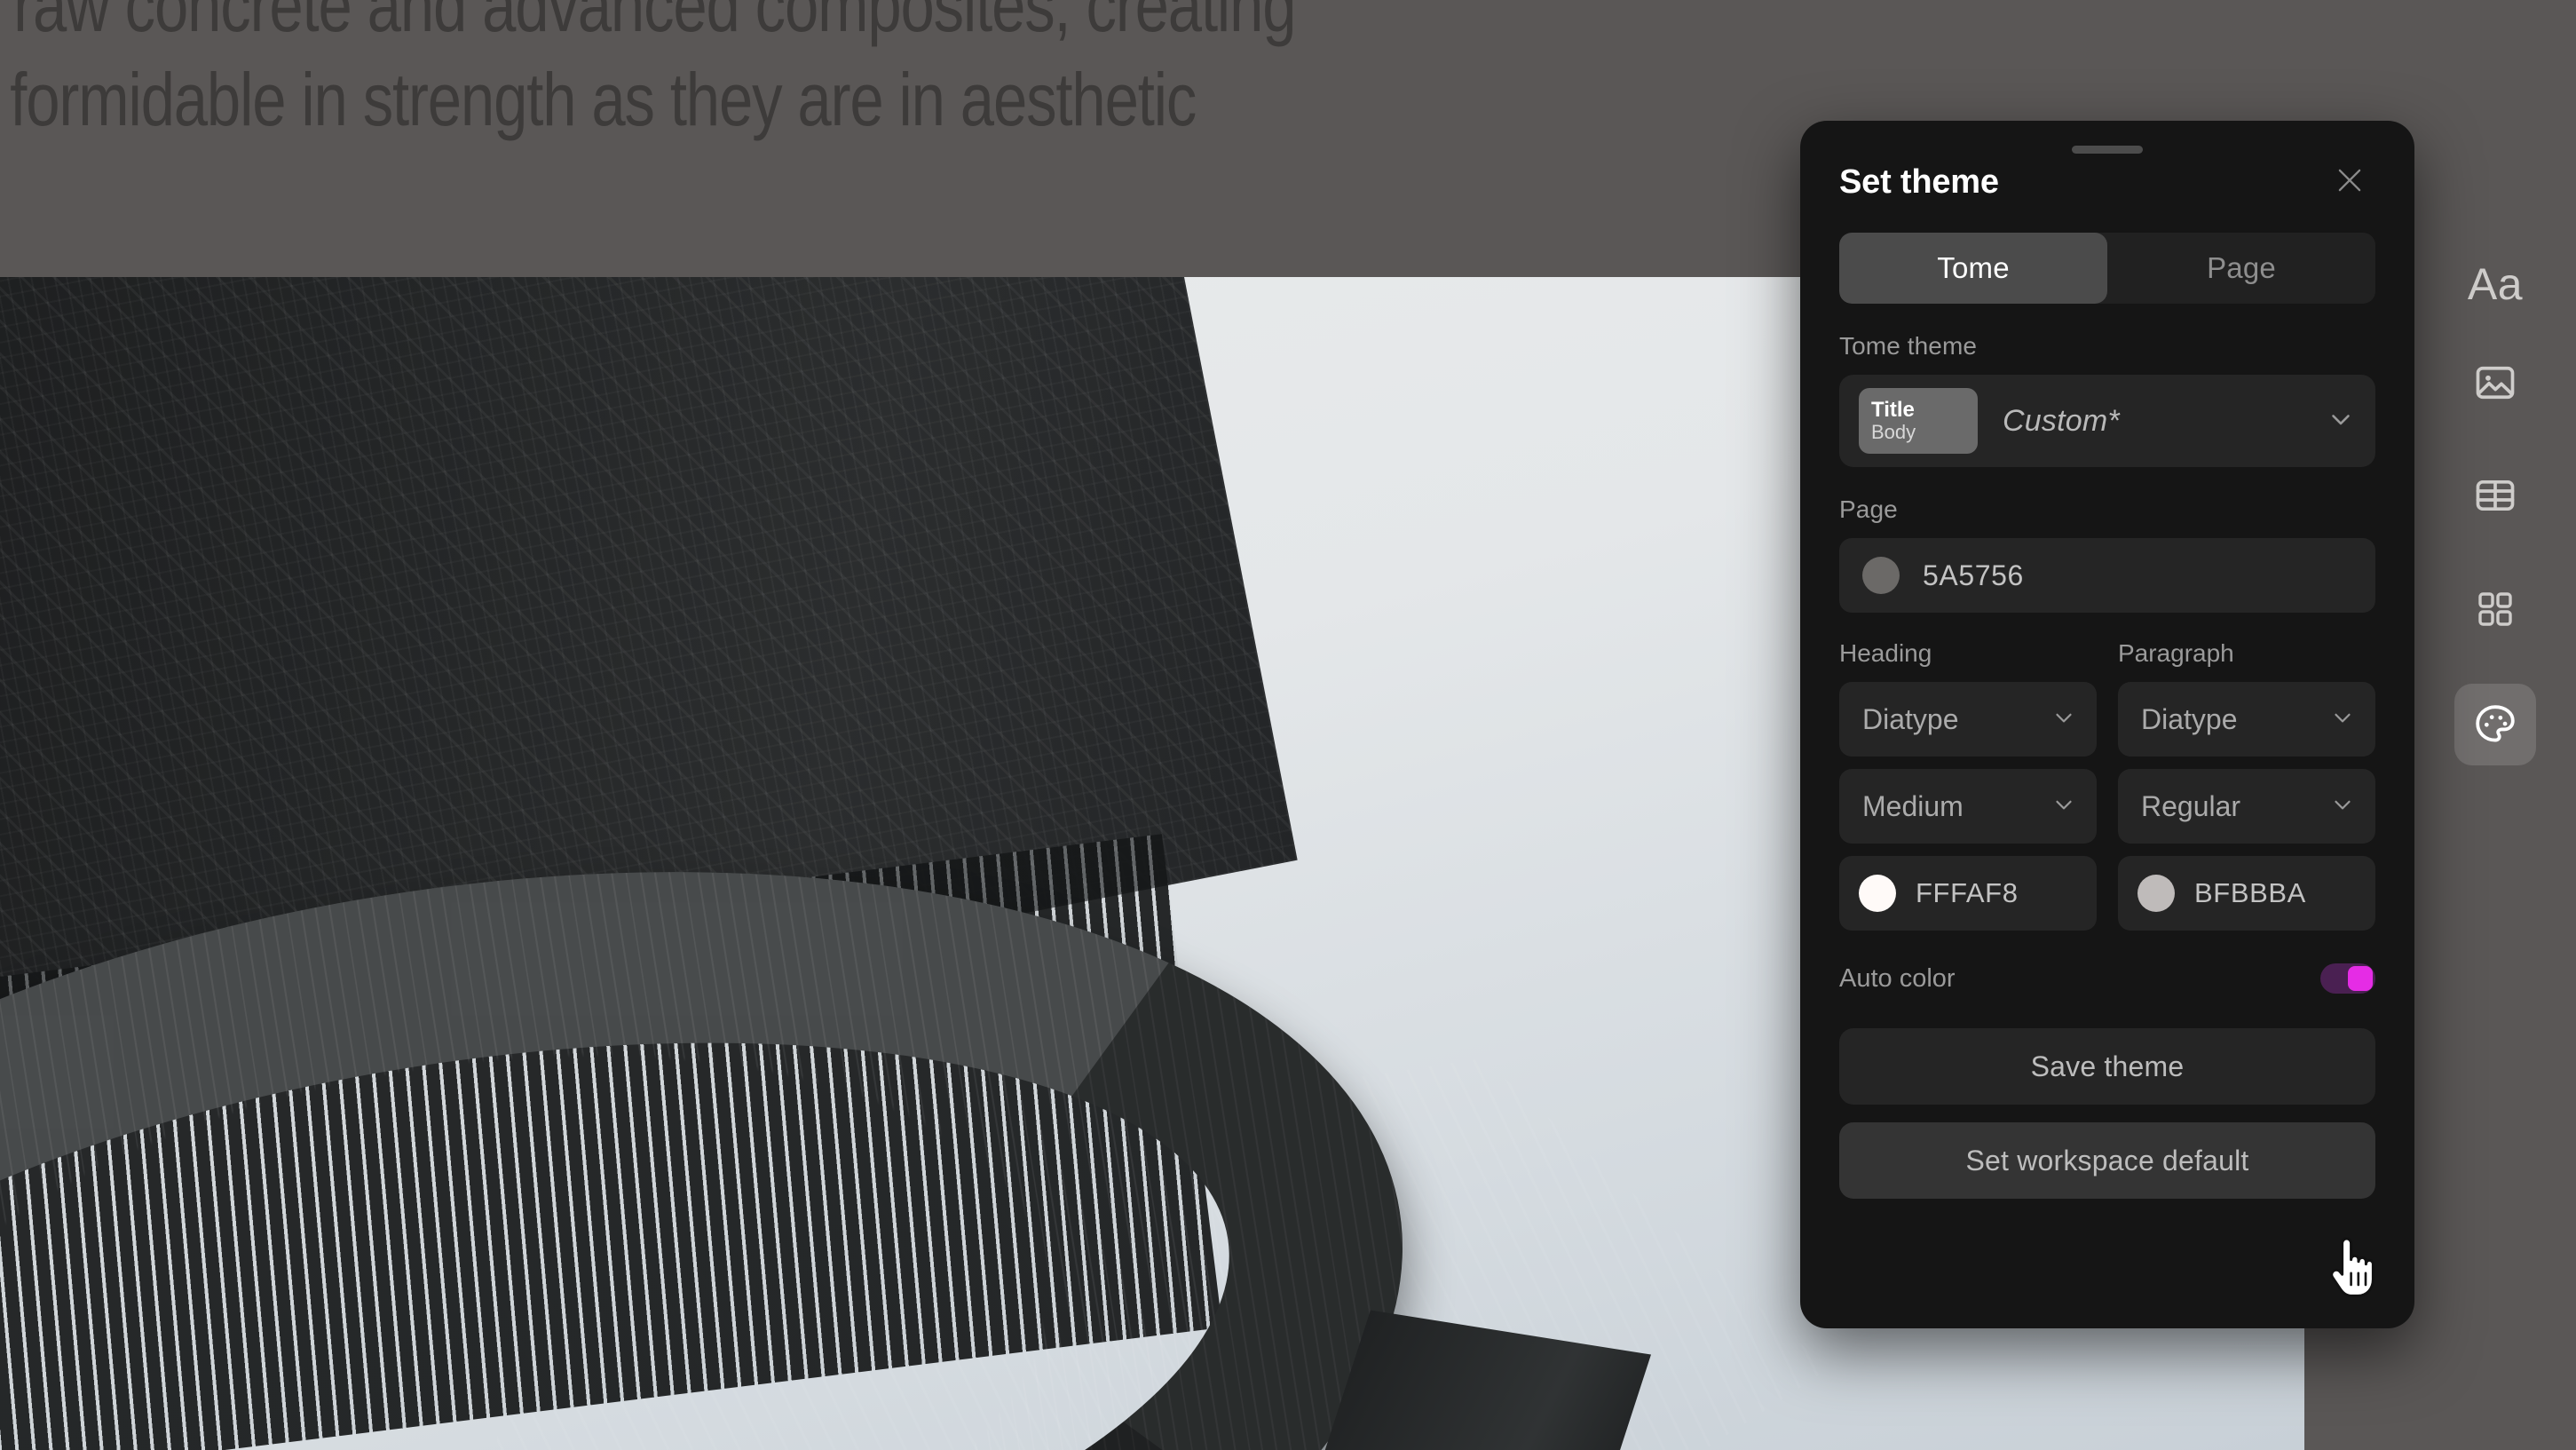 The width and height of the screenshot is (2576, 1450). I want to click on theme-selected-value: Custom*, so click(2061, 421).